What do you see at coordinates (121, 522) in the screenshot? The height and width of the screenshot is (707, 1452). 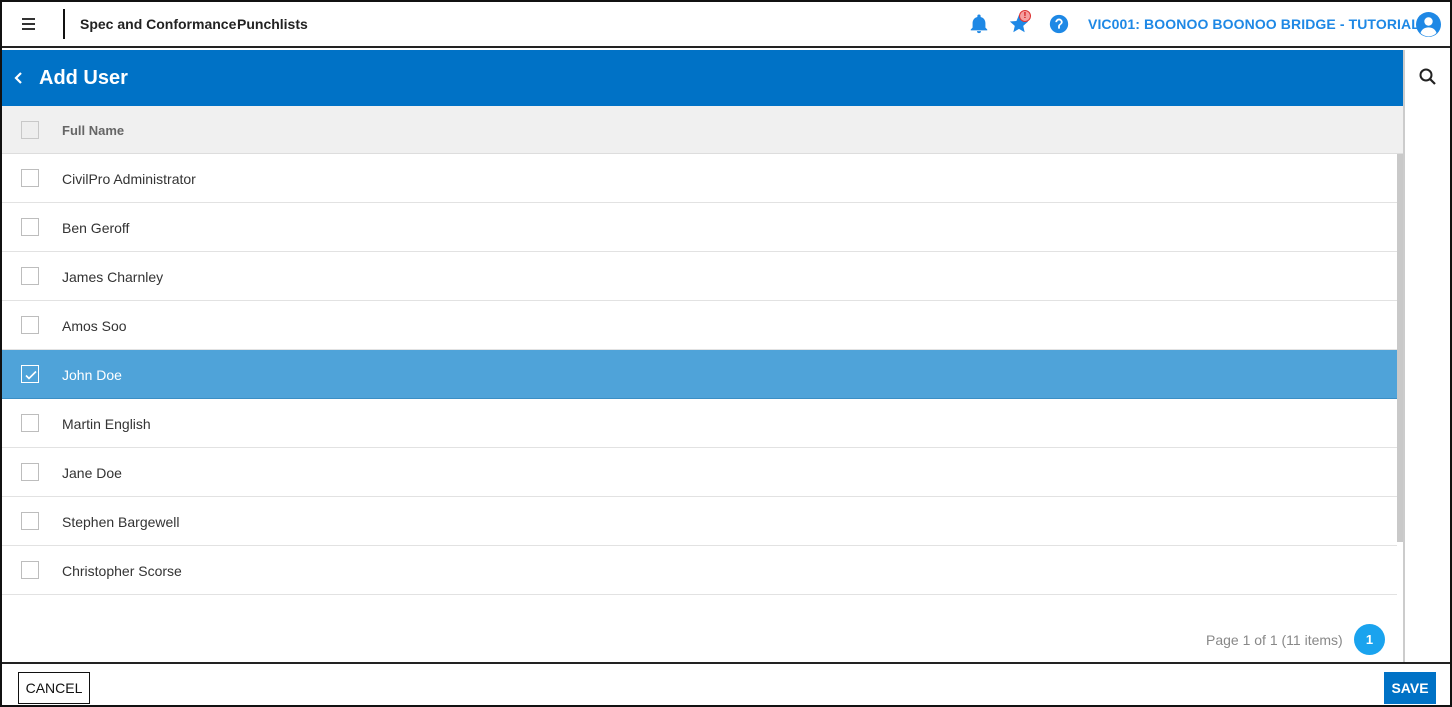 I see `row-full-name: Stephen Bargewell` at bounding box center [121, 522].